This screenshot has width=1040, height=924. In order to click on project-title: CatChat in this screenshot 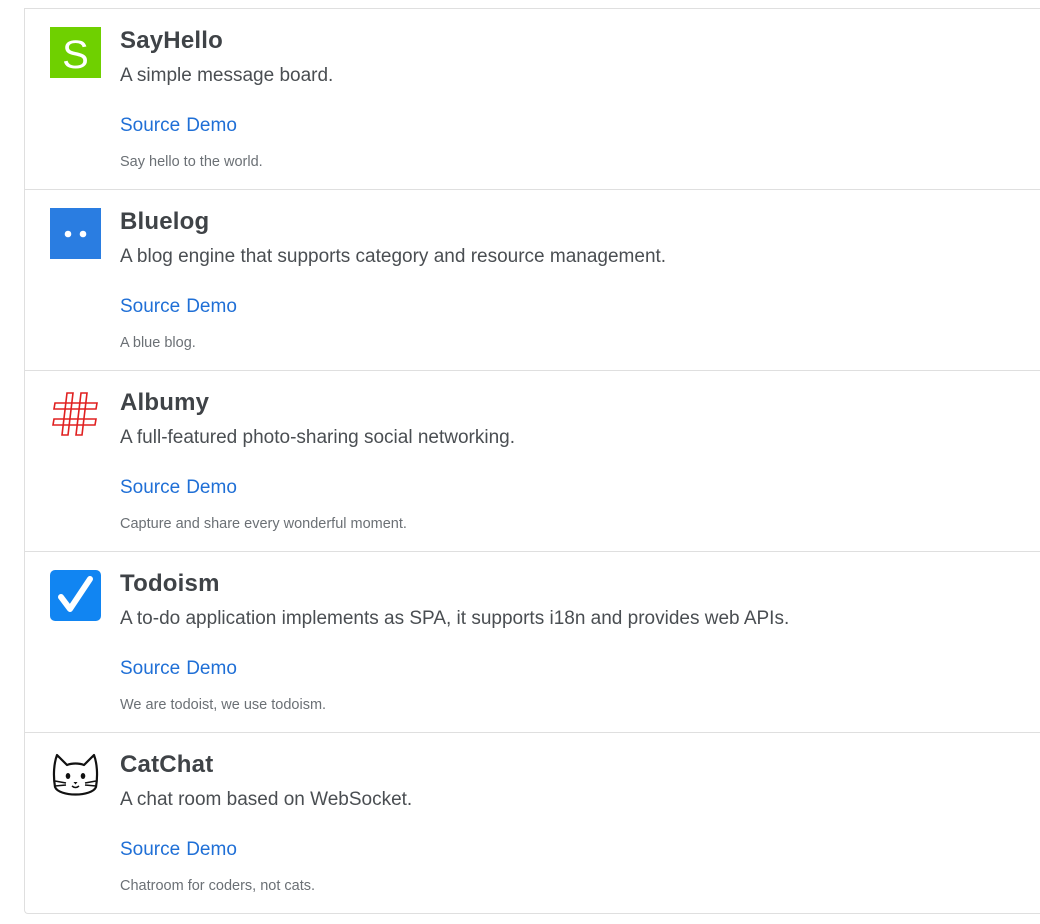, I will do `click(167, 764)`.